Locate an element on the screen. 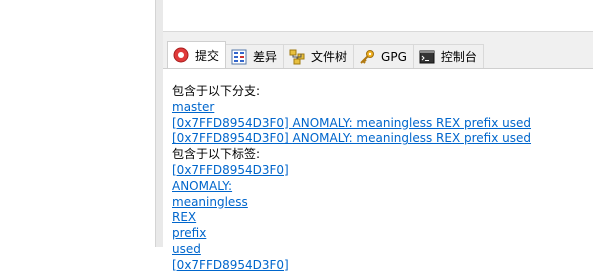 This screenshot has width=593, height=274. tab-console: 控制台 is located at coordinates (448, 56).